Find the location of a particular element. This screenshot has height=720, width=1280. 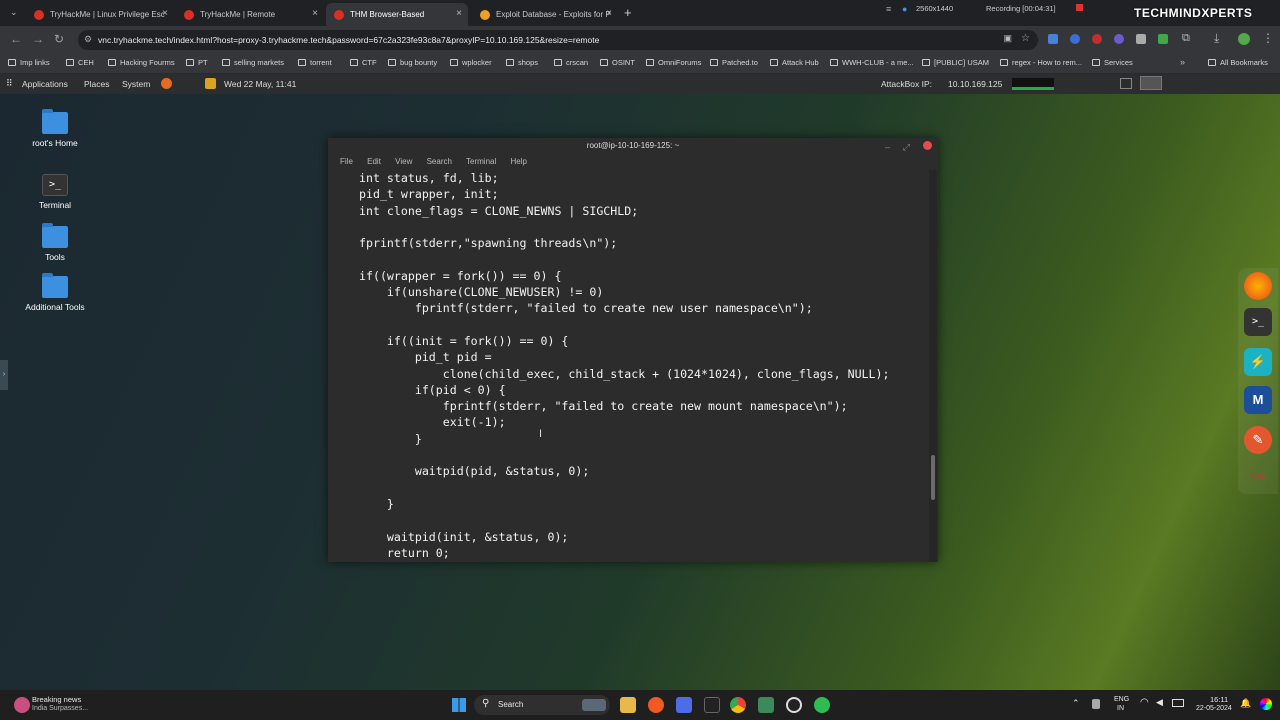

extensions-puzzle-icon: ⧉ is located at coordinates (1186, 38).